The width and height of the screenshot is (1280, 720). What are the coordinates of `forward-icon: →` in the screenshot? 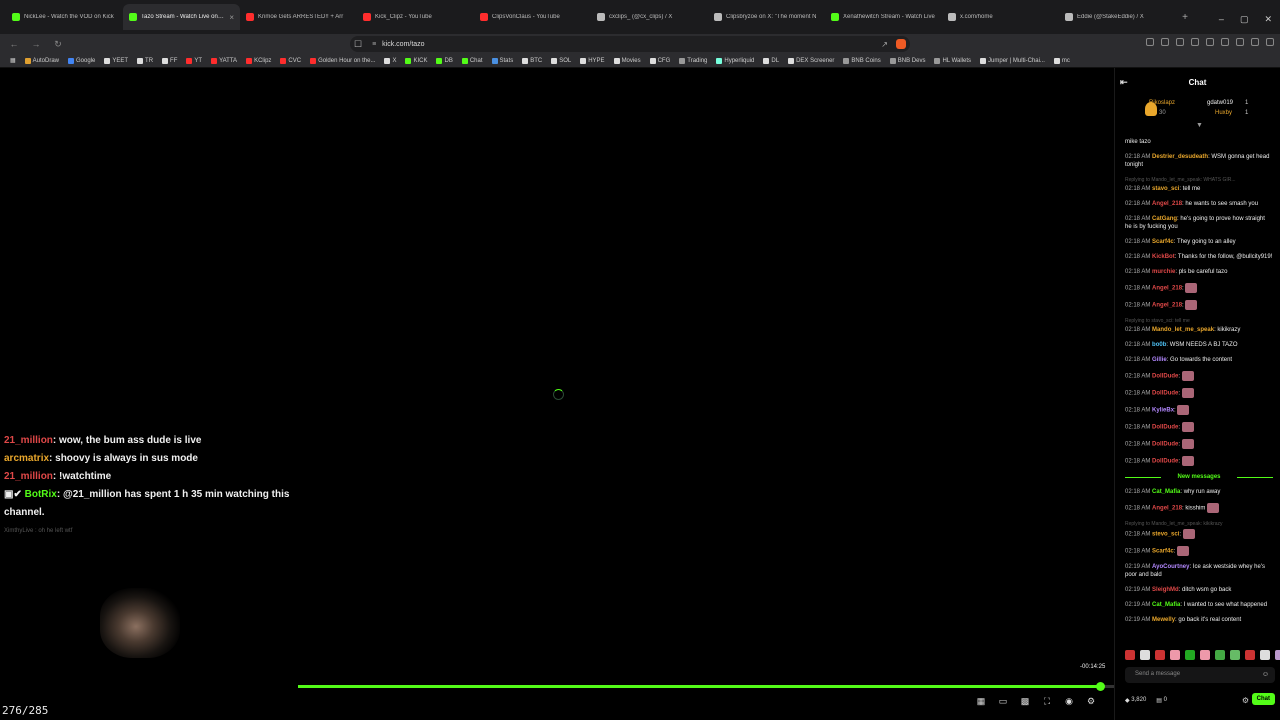 It's located at (36, 44).